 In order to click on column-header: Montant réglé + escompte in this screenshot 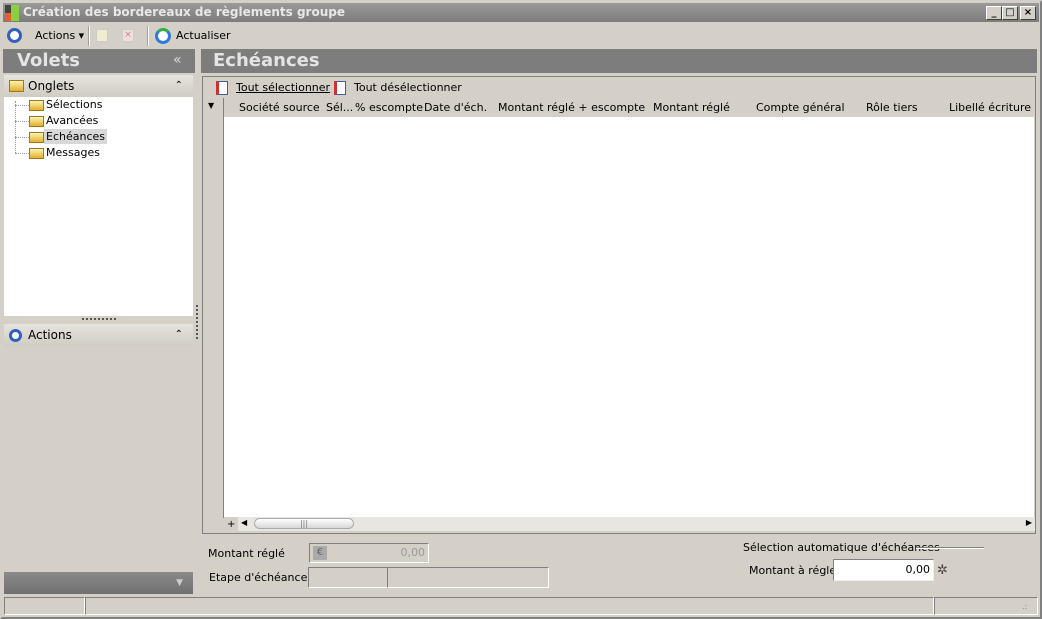, I will do `click(571, 107)`.